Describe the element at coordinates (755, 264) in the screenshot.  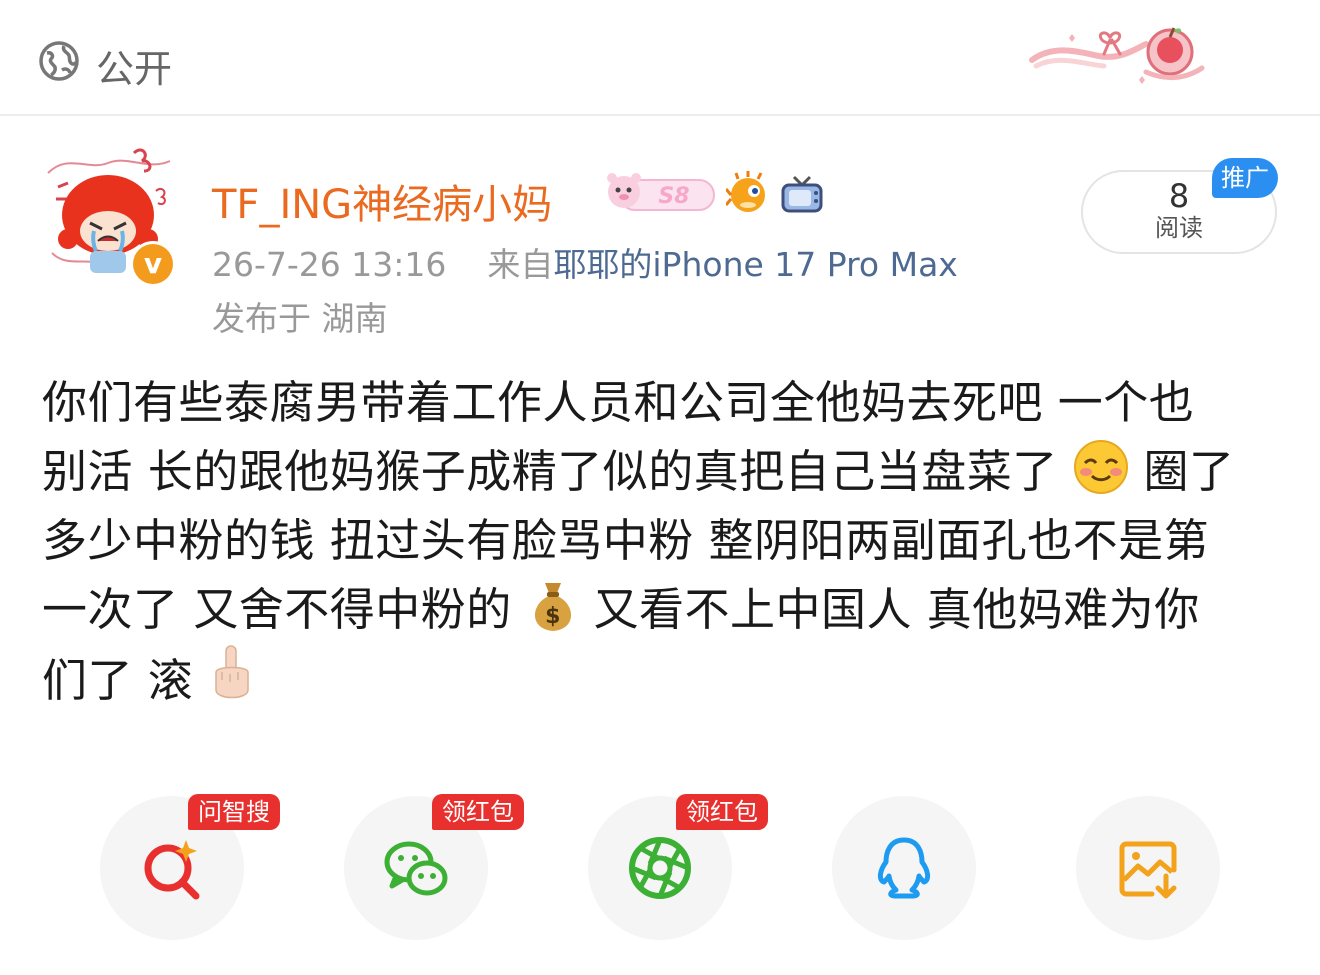
I see `device-link: 耶耶的iPhone 17 Pro Max` at that location.